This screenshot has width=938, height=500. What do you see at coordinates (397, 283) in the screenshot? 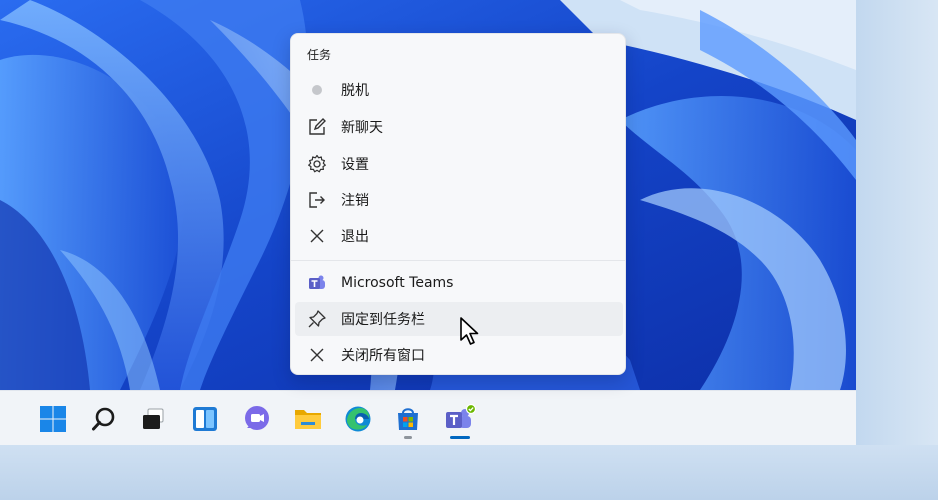
I see `menu-item-label: Microsoft Teams` at bounding box center [397, 283].